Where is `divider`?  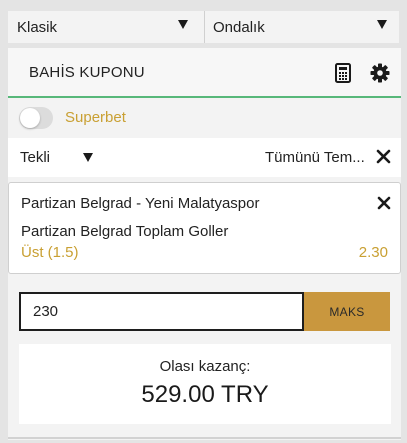 divider is located at coordinates (204, 438).